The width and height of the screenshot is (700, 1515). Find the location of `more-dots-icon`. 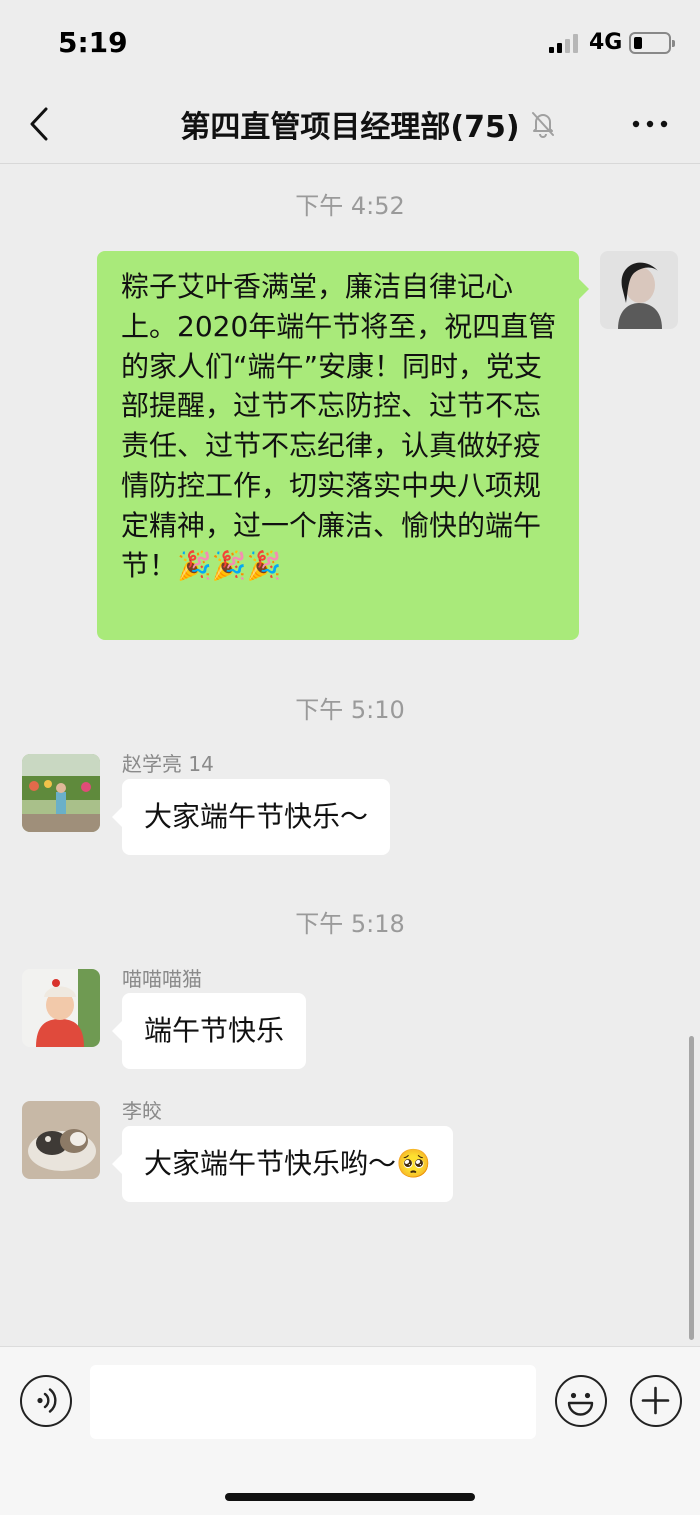

more-dots-icon is located at coordinates (650, 124).